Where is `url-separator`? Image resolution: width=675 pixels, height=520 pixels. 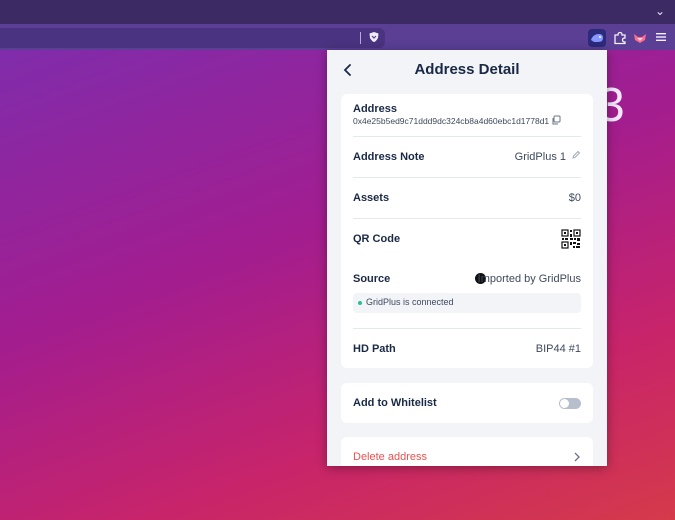
url-separator is located at coordinates (360, 38).